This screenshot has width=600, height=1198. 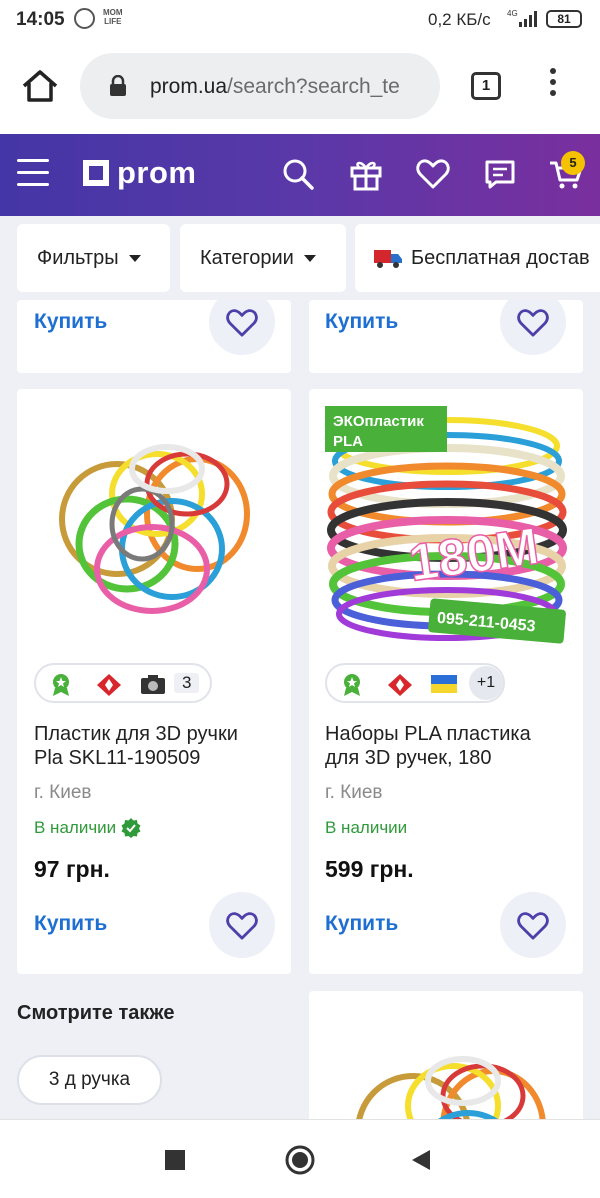 I want to click on camera-icon, so click(x=153, y=684).